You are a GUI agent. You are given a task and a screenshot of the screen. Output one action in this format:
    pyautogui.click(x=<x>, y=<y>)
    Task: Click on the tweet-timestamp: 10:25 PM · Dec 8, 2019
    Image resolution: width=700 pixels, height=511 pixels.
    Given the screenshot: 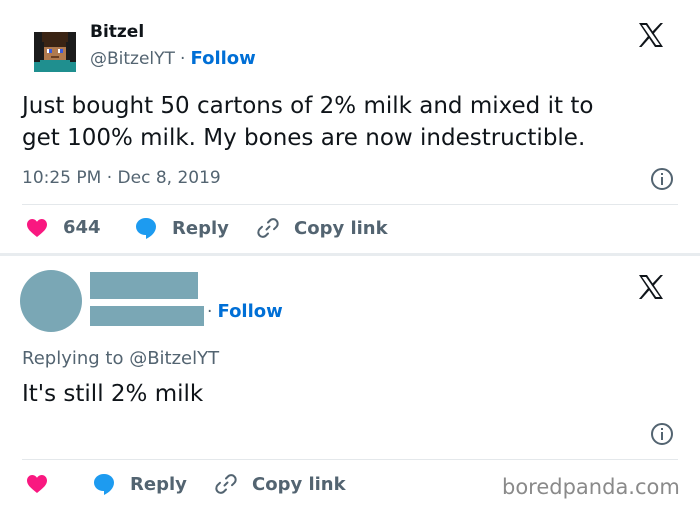 What is the action you would take?
    pyautogui.click(x=121, y=178)
    